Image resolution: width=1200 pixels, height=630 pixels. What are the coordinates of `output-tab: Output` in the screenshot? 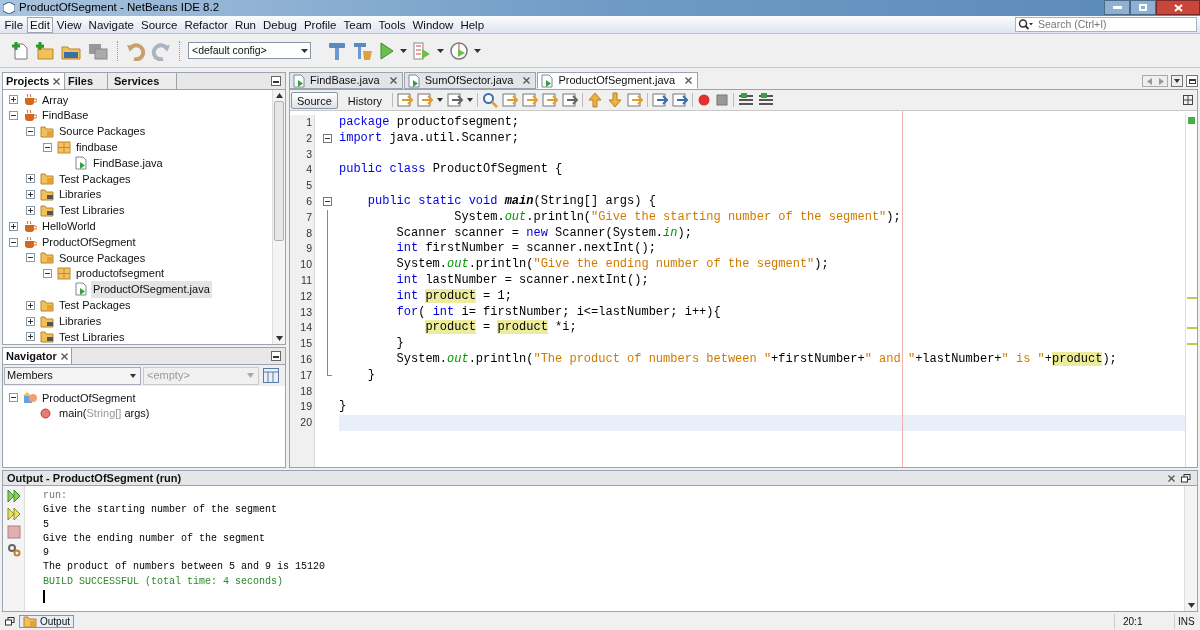 It's located at (47, 621).